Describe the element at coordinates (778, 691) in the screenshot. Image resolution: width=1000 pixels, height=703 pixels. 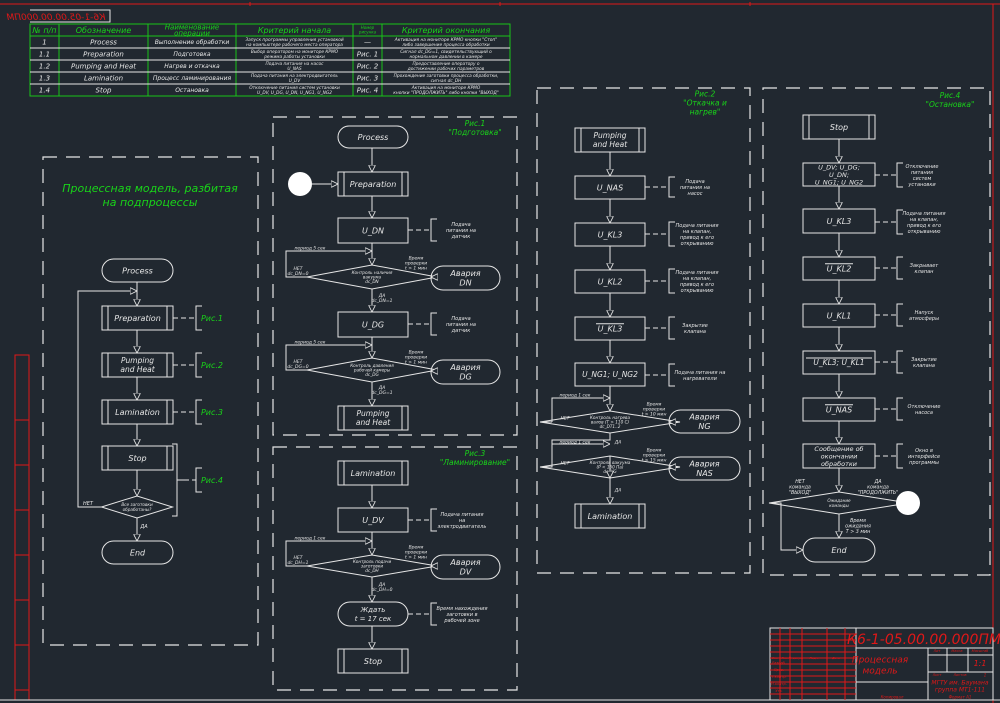
I see `role-label: Утв.` at that location.